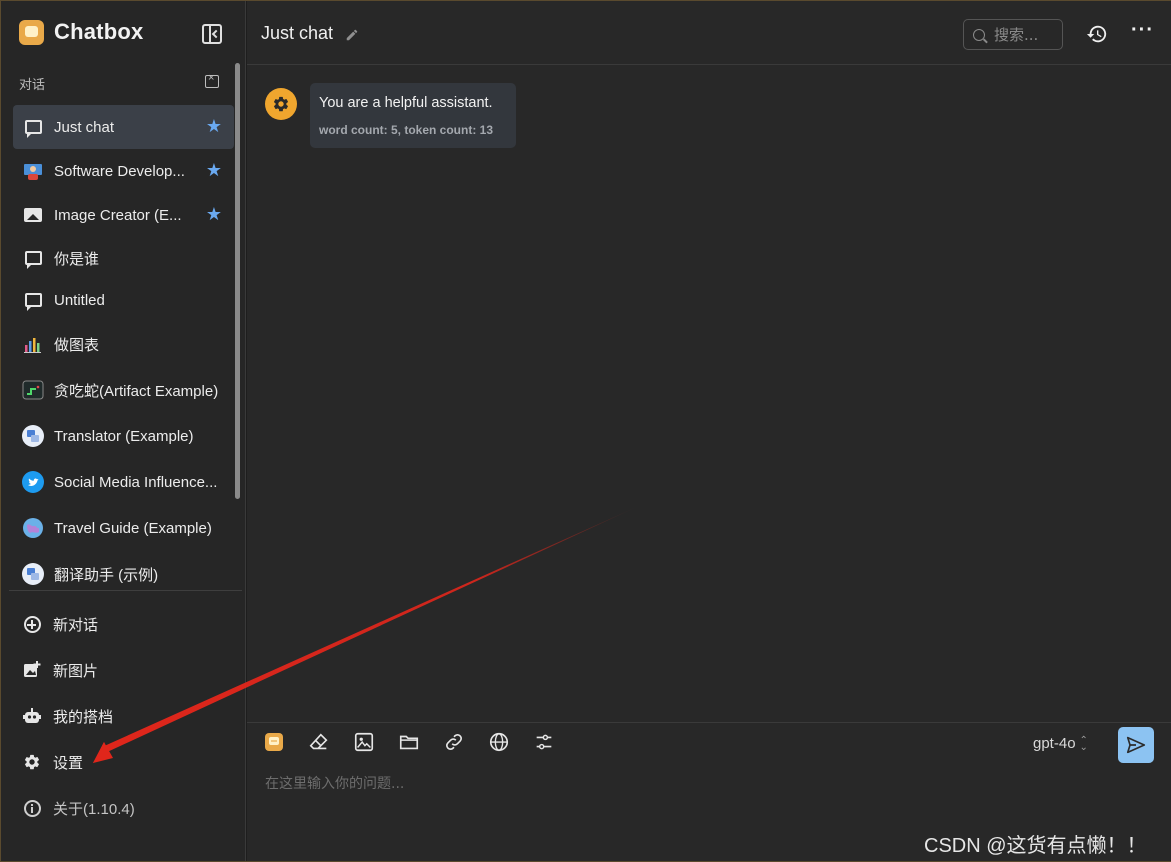 This screenshot has height=862, width=1171. I want to click on watermark: CSDN @这货有点懒！！, so click(1035, 846).